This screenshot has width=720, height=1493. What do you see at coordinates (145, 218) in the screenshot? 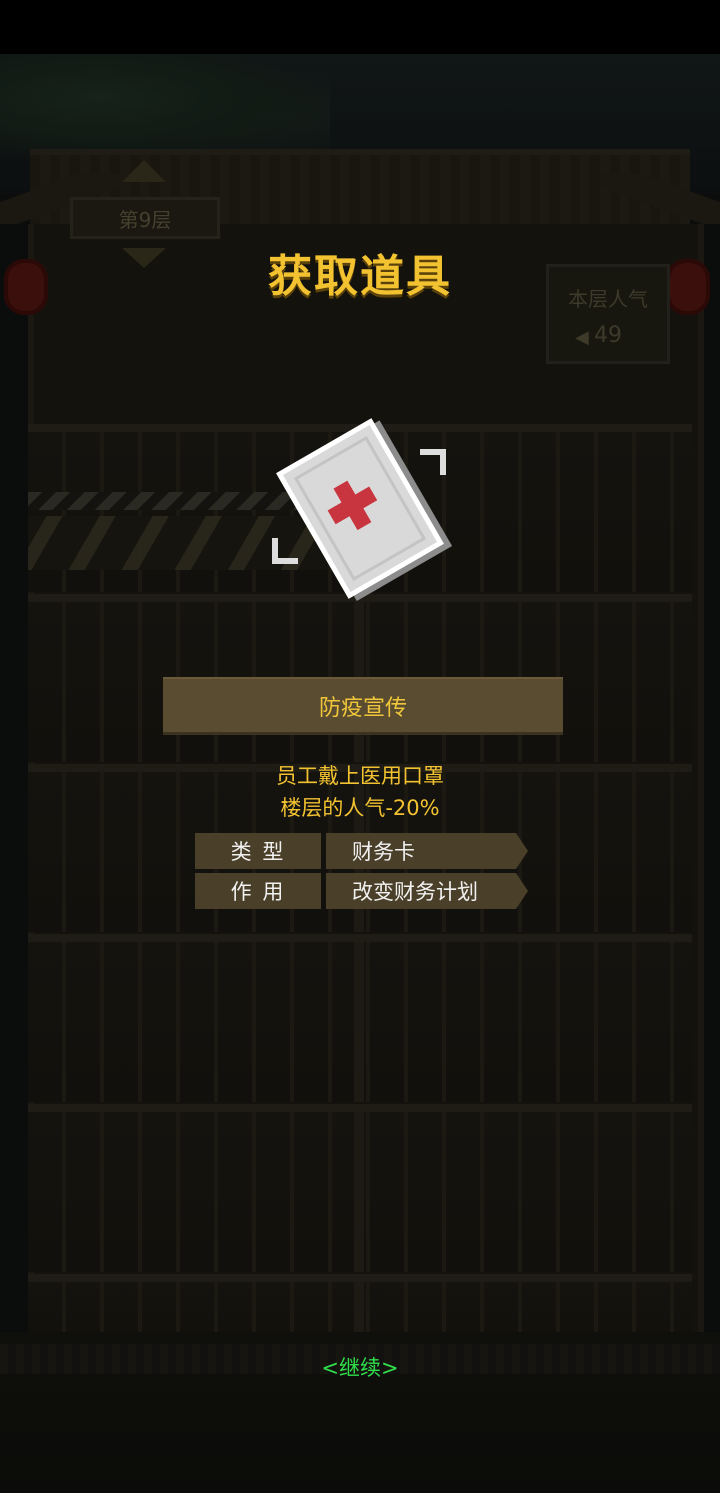
I see `floor-label: 第9层` at bounding box center [145, 218].